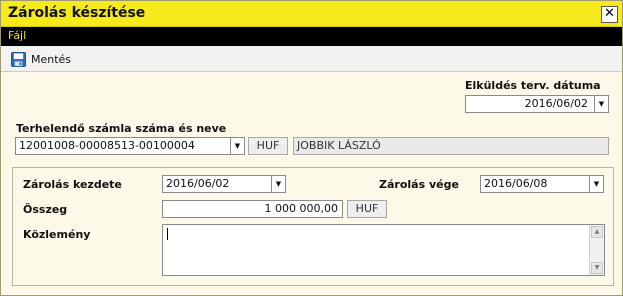 This screenshot has width=623, height=296. Describe the element at coordinates (51, 59) in the screenshot. I see `save-button-label: Mentés` at that location.